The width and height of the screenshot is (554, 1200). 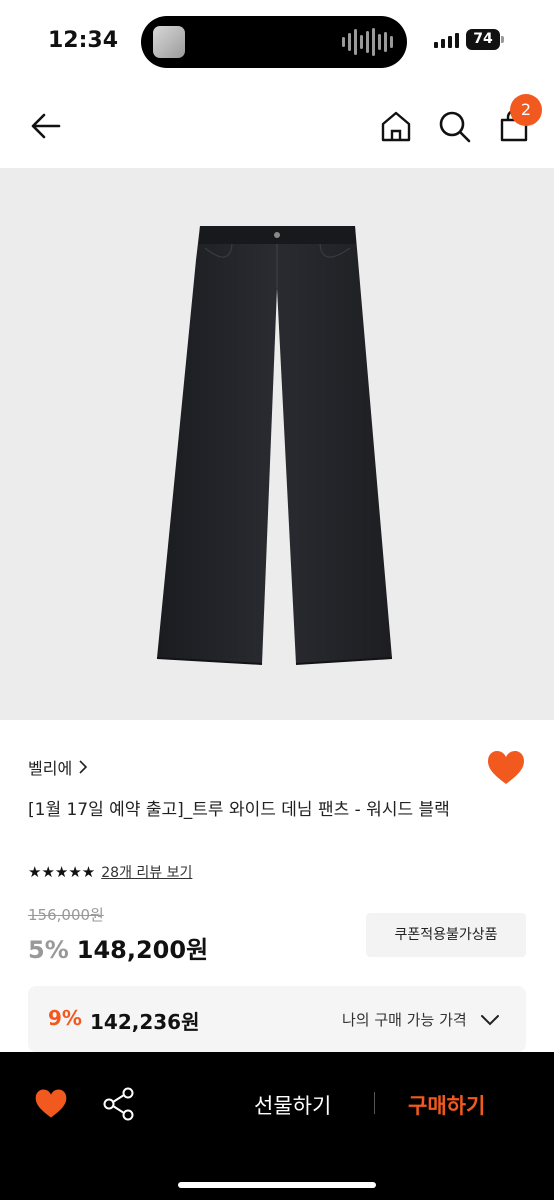 I want to click on brand-name: 벨리에, so click(x=50, y=768).